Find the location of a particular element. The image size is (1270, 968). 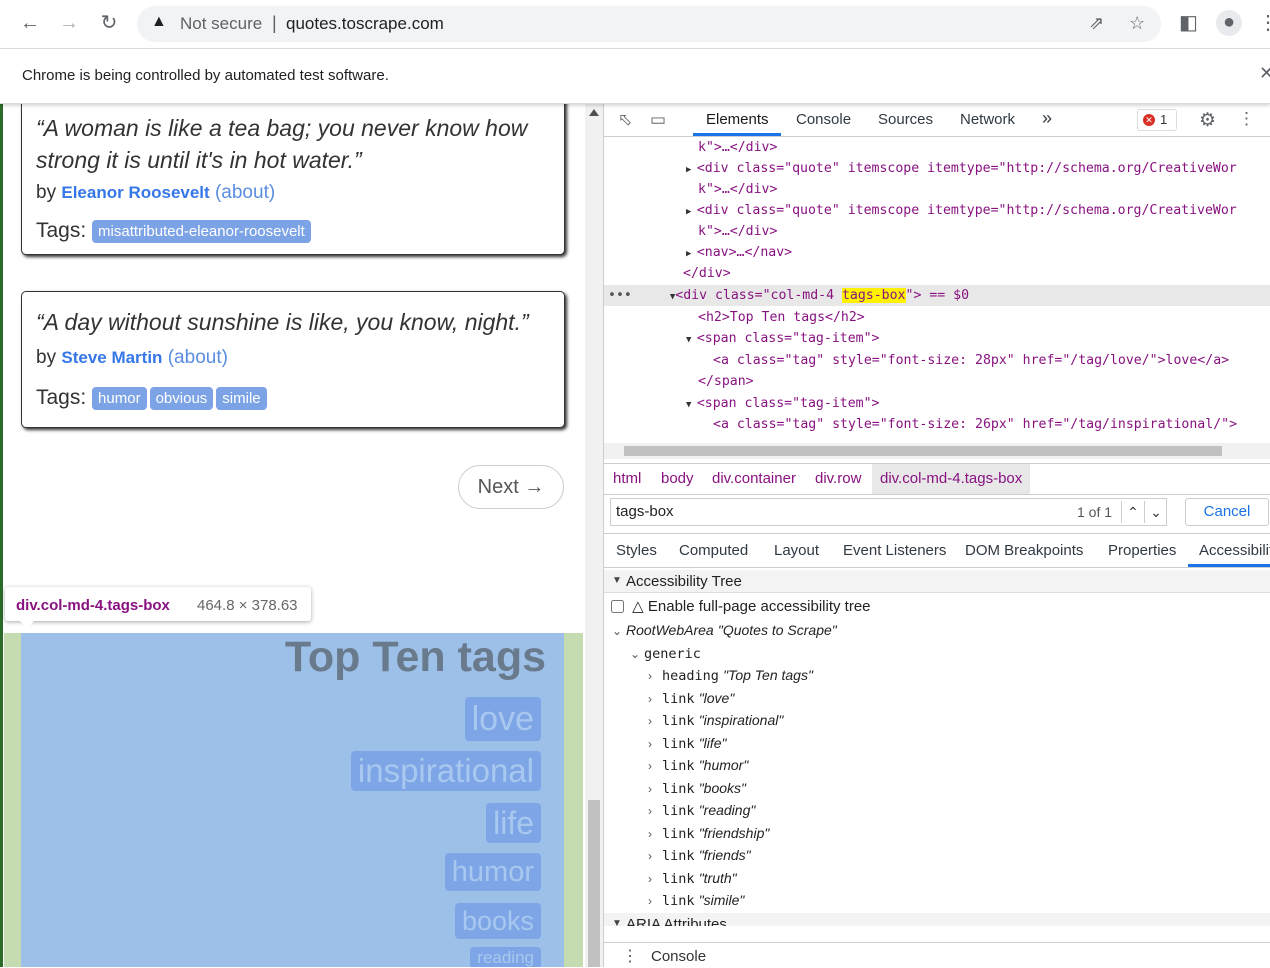

chevron-up-icon: ⌃ is located at coordinates (1132, 512).